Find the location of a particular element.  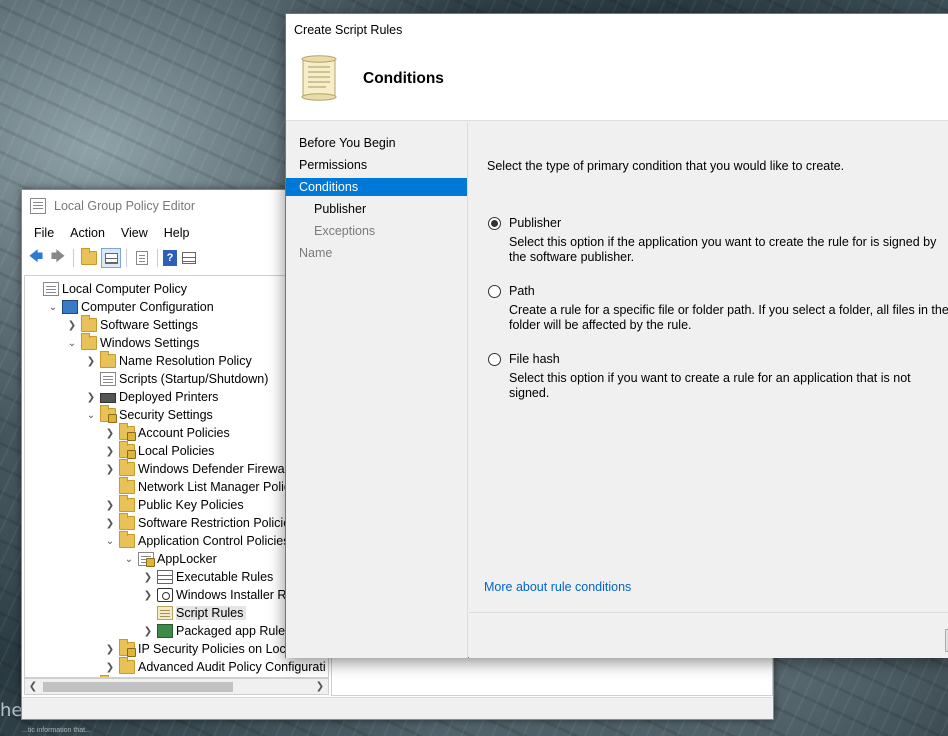

tree-node: ❯ Deployed Printers is located at coordinates (151, 397).